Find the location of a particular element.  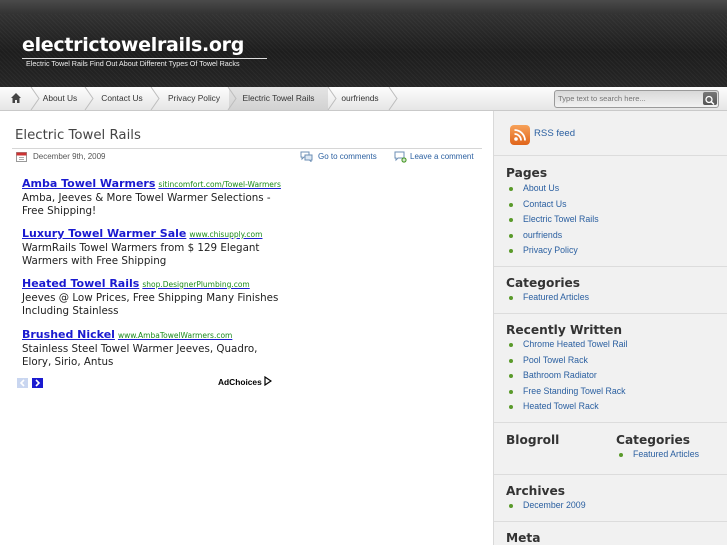

ad-url: www.chisupply.com is located at coordinates (225, 234).